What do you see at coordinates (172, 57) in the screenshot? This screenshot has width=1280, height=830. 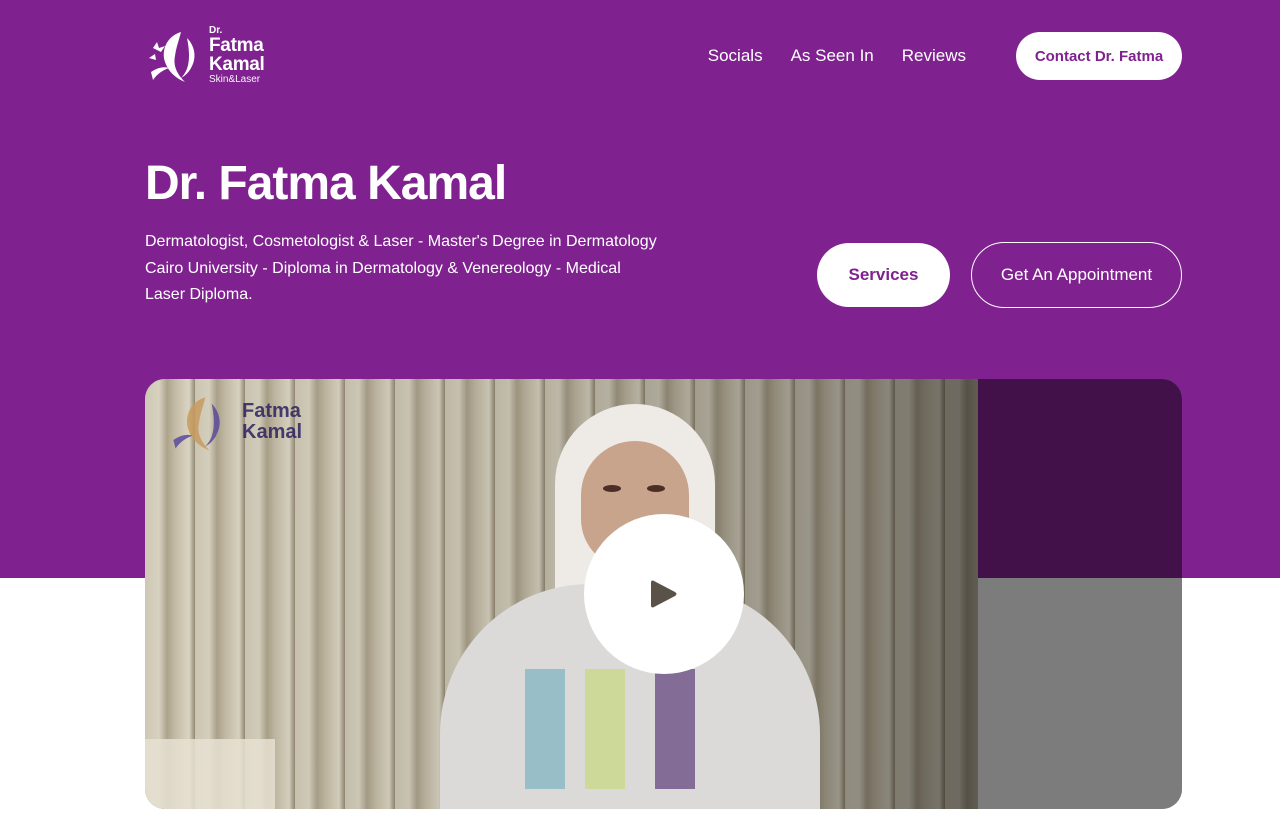 I see `logo-face-icon` at bounding box center [172, 57].